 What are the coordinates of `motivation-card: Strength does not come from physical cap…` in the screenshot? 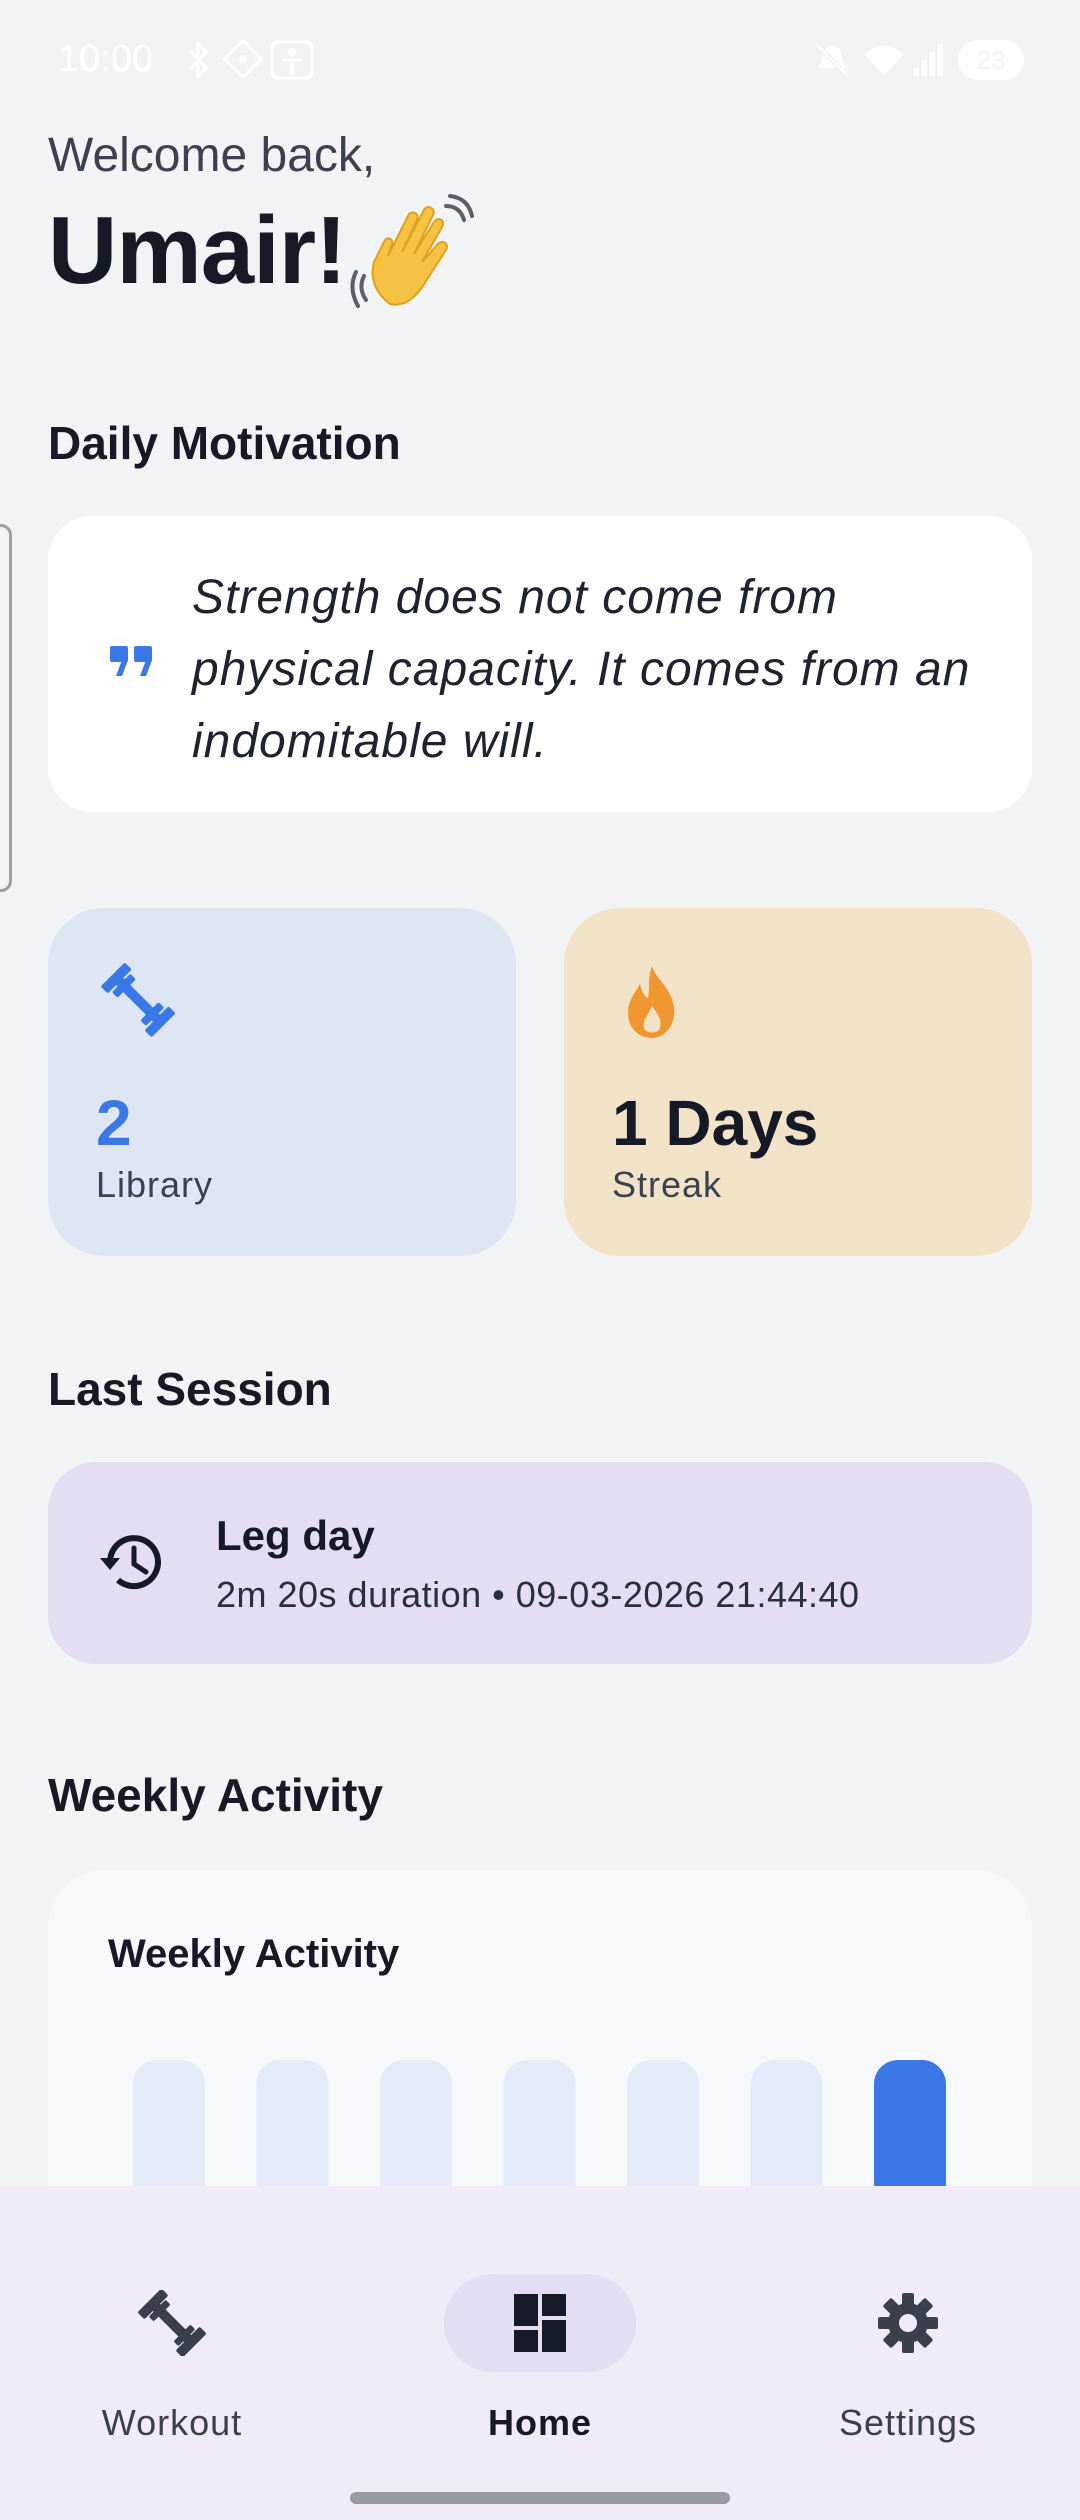 It's located at (540, 664).